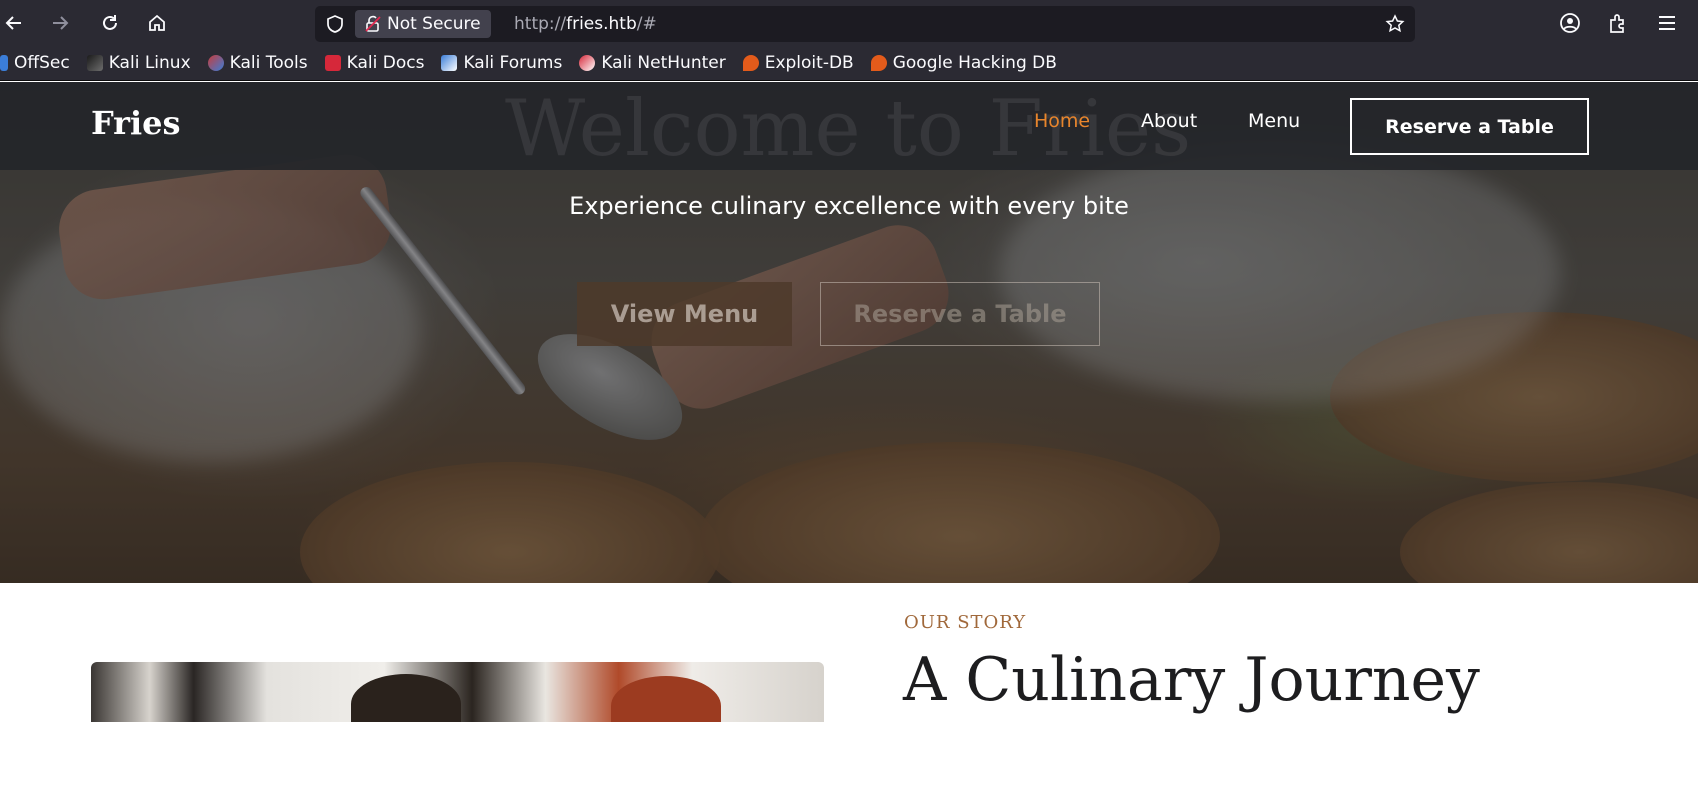 The height and width of the screenshot is (794, 1698). What do you see at coordinates (1169, 121) in the screenshot?
I see `nav-about: About` at bounding box center [1169, 121].